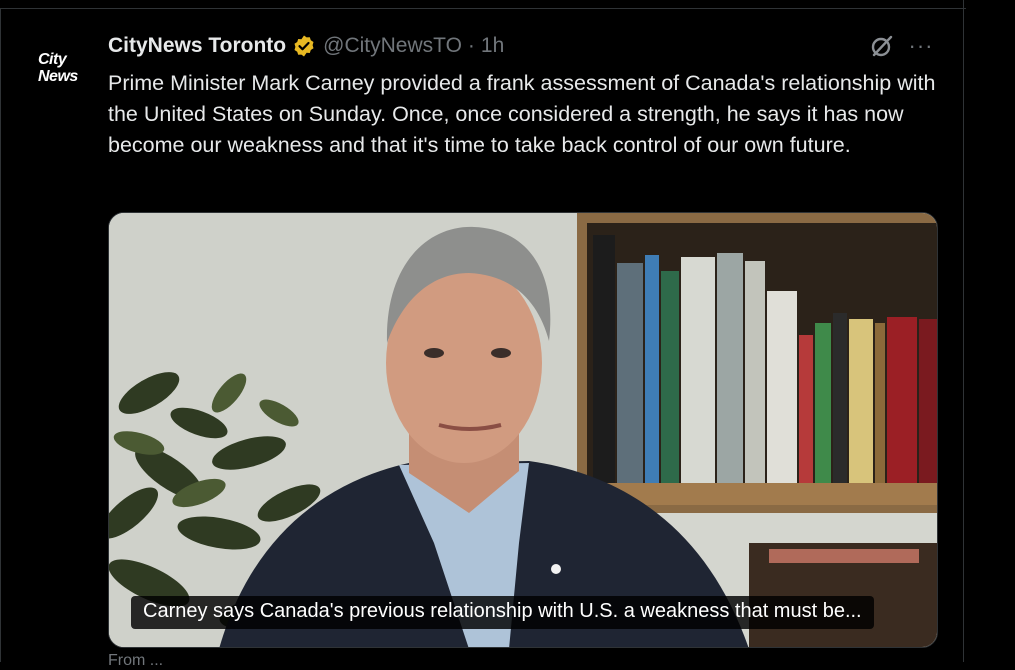 This screenshot has height=670, width=1015. I want to click on more-icon: ···, so click(921, 46).